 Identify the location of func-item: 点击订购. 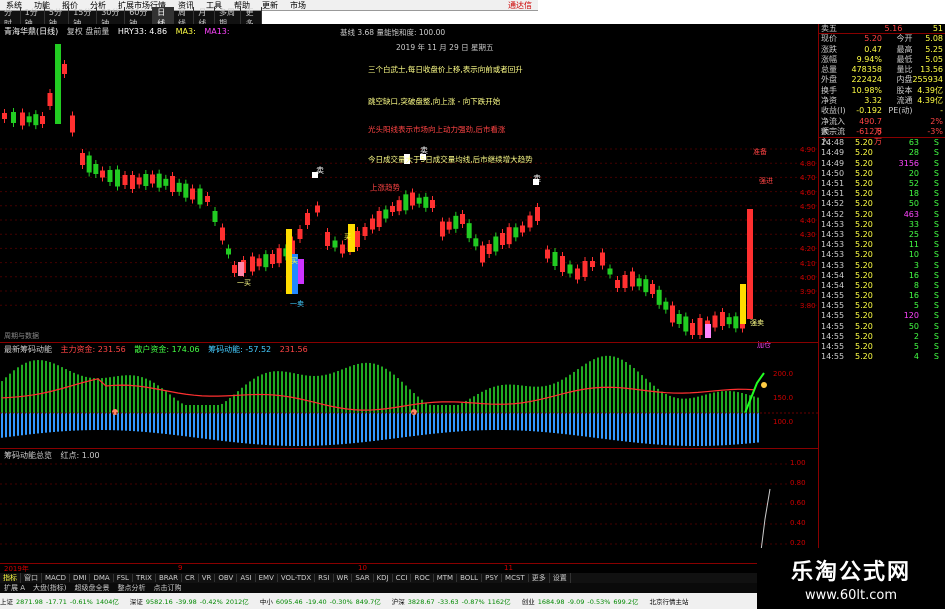
(167, 588).